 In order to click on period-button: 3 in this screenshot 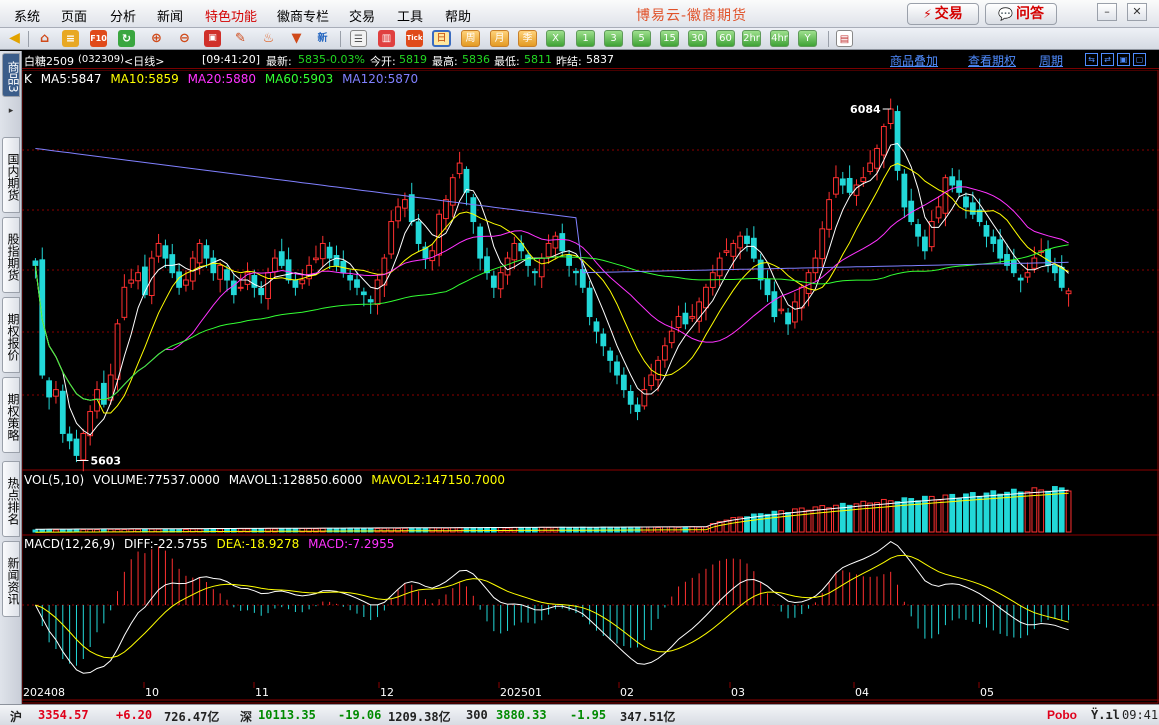, I will do `click(613, 38)`.